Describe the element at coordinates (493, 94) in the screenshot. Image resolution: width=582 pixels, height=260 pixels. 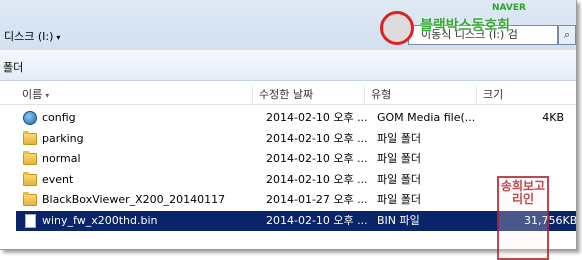
I see `column-size-label: 크기` at that location.